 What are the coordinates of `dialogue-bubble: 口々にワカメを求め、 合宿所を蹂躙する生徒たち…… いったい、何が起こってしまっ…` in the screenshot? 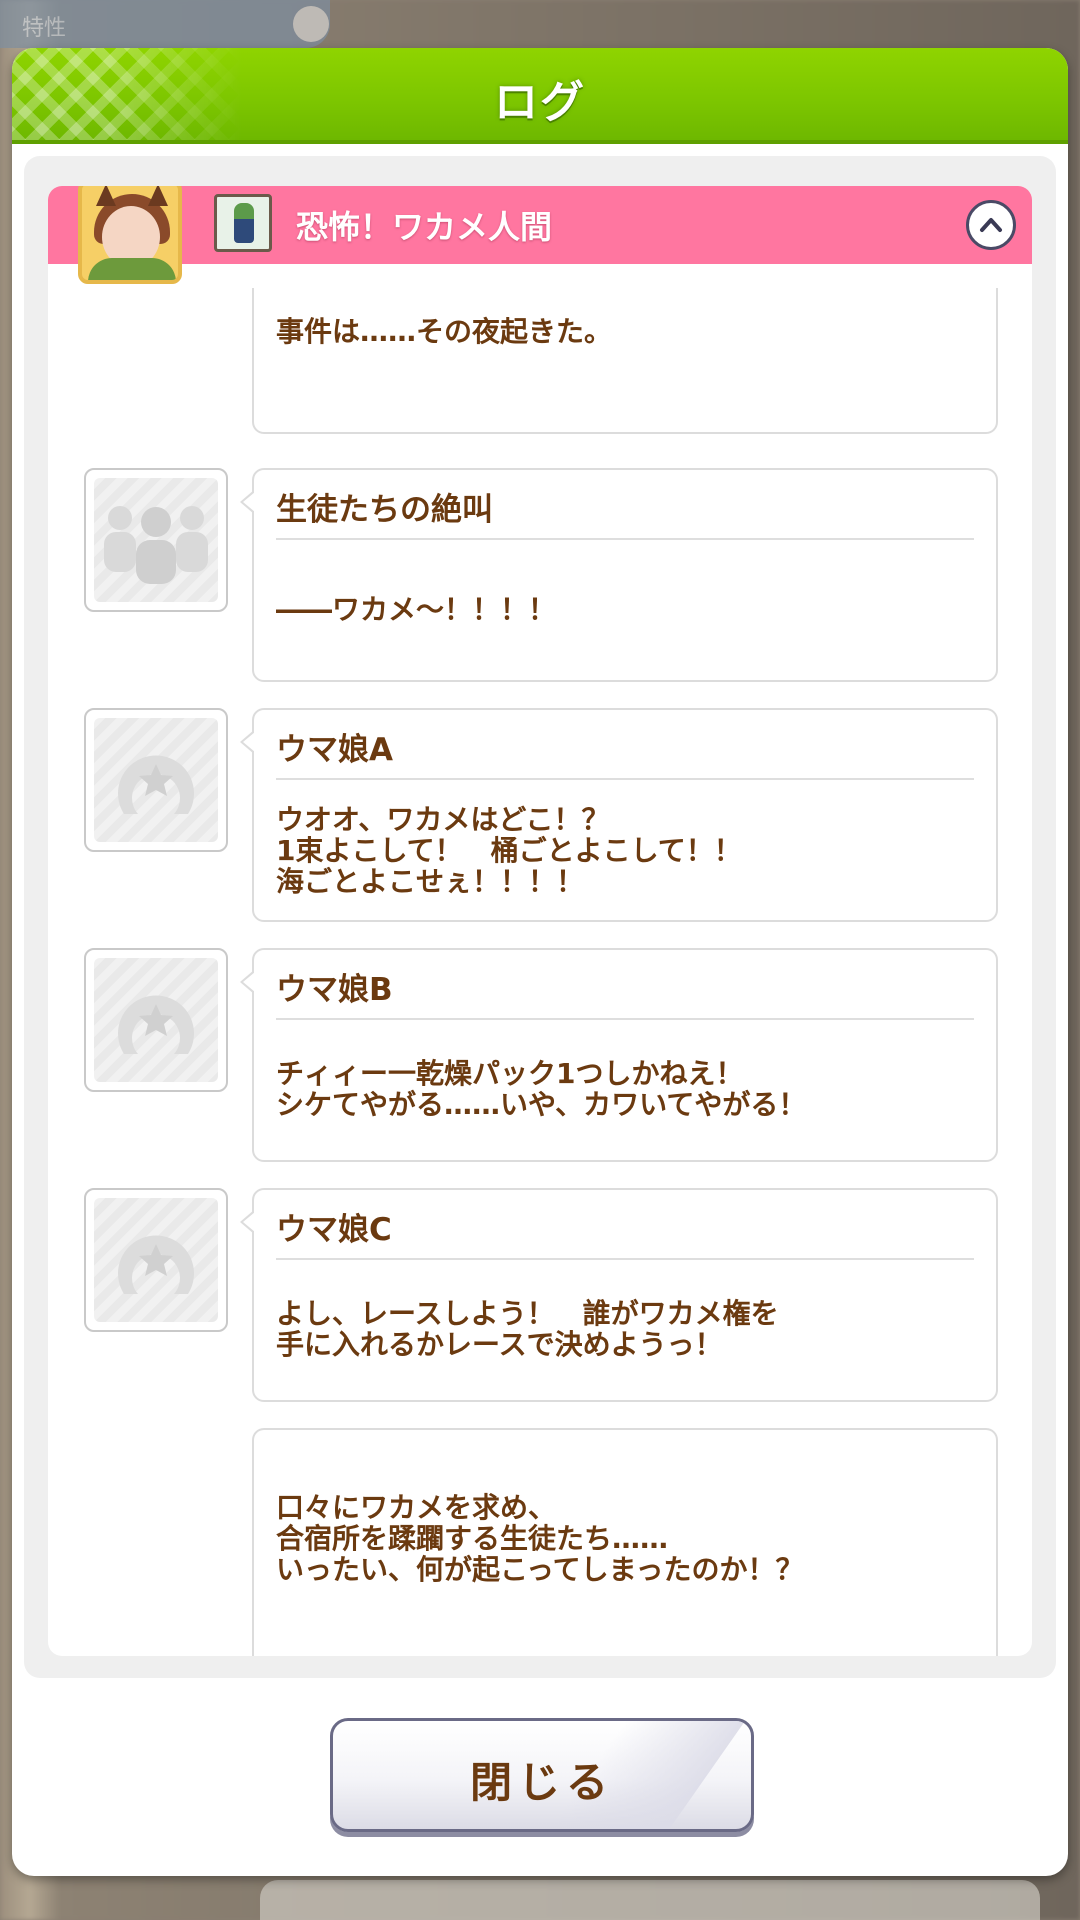 It's located at (625, 1542).